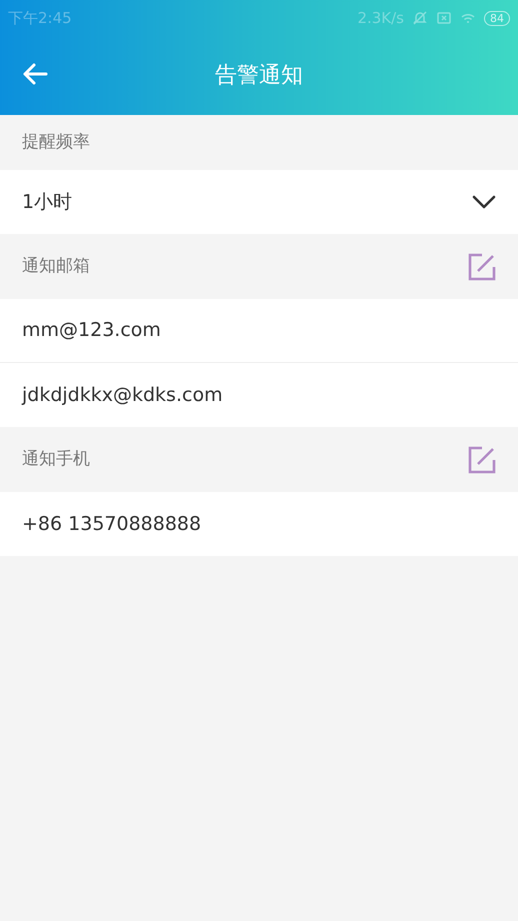  Describe the element at coordinates (122, 395) in the screenshot. I see `contact-entry: jdkdjdkkx@kdks.com` at that location.